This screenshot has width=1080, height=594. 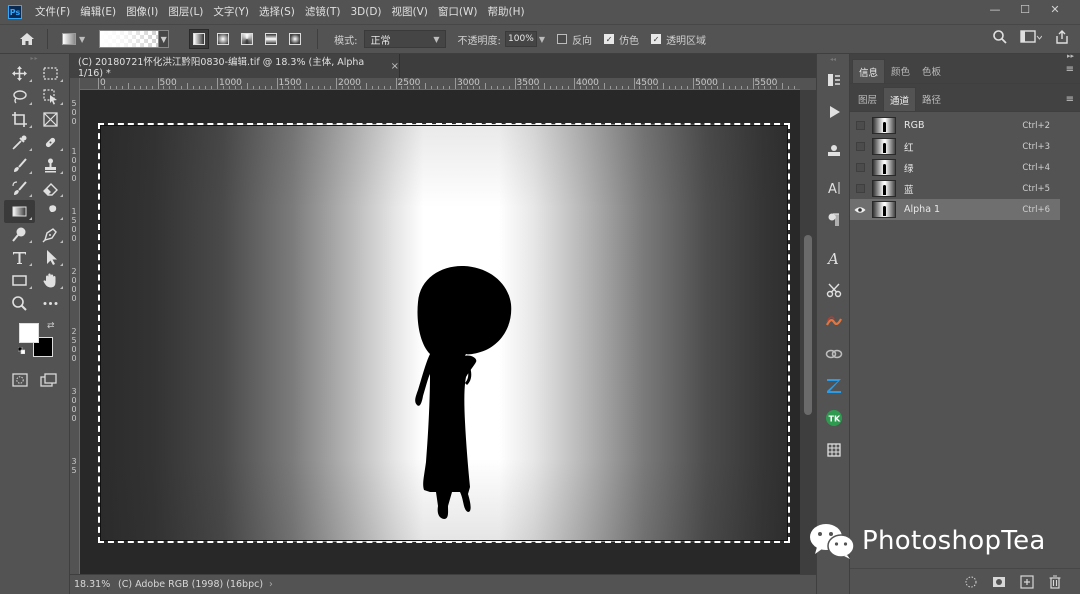 I want to click on menu-edit: 编辑(E), so click(x=98, y=12).